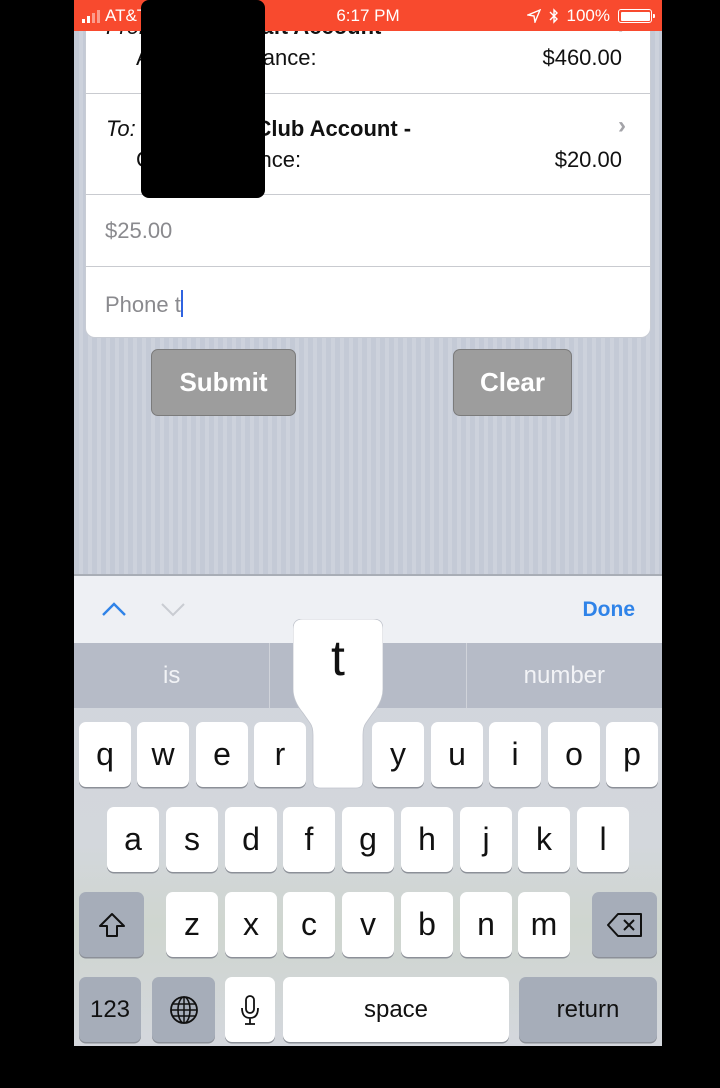 The width and height of the screenshot is (720, 1088). I want to click on to-label: To:, so click(121, 128).